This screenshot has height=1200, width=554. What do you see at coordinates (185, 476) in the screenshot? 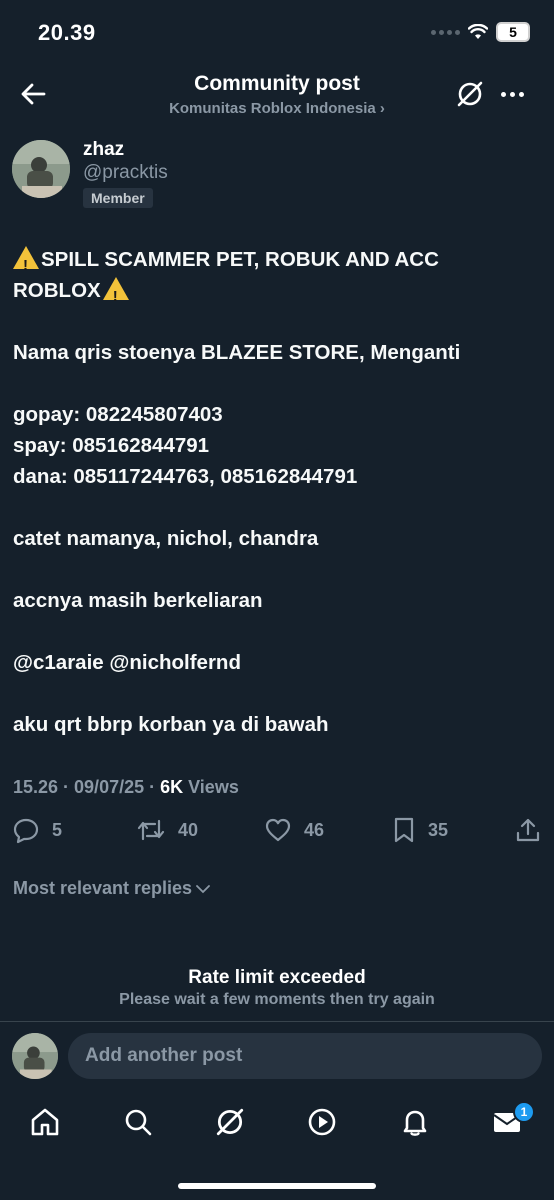
I see `post-line: dana: 085117244763, 085162844791` at bounding box center [185, 476].